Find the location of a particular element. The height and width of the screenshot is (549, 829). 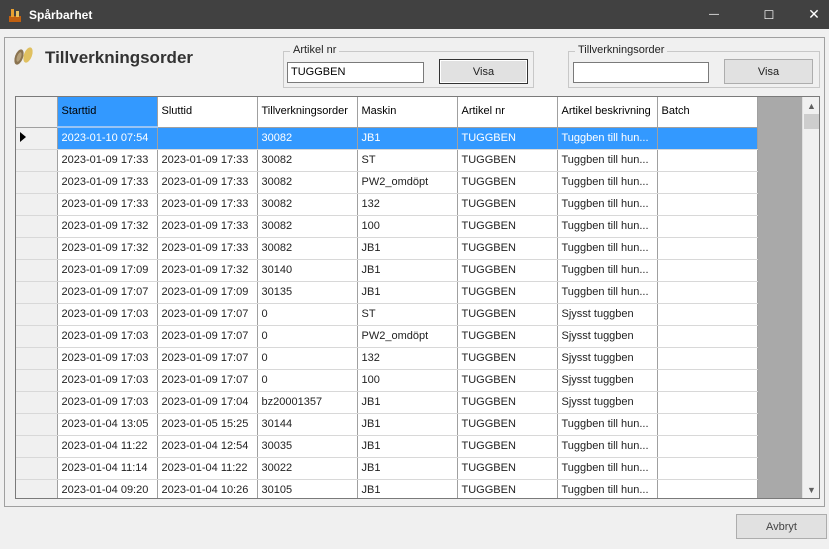

table-cell: 30135 is located at coordinates (307, 292).